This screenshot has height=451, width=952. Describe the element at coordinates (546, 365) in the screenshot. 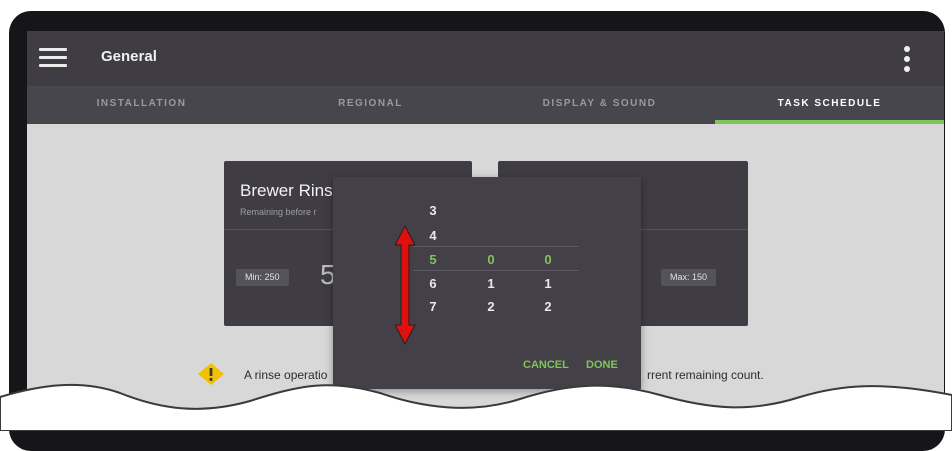

I see `cancel-button: CANCEL` at that location.